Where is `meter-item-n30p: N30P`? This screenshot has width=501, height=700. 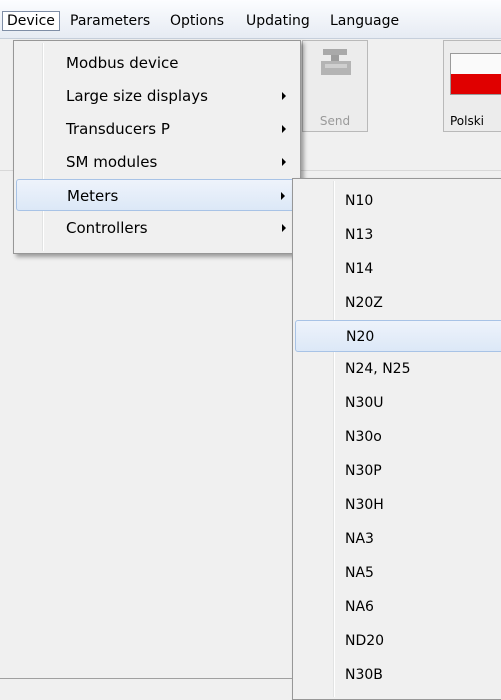 meter-item-n30p: N30P is located at coordinates (398, 471).